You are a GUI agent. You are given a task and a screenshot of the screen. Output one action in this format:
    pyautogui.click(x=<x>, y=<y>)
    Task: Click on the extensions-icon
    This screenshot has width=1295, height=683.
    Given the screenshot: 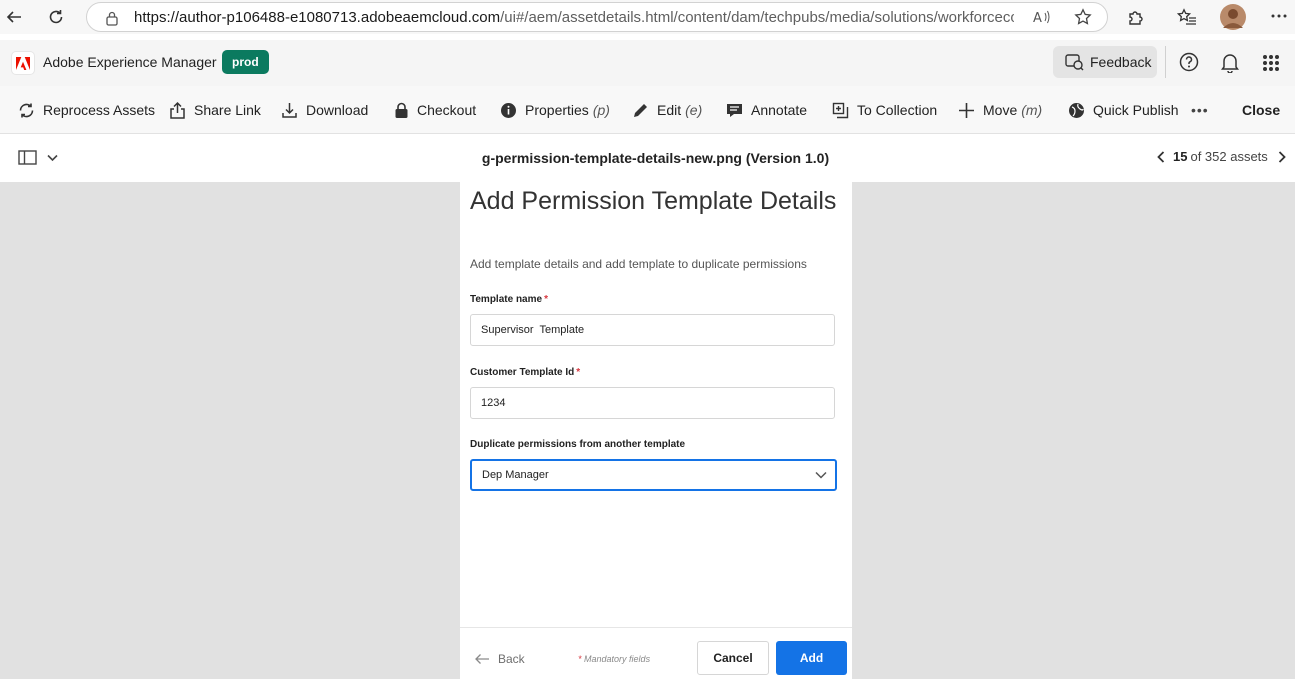 What is the action you would take?
    pyautogui.click(x=1136, y=17)
    